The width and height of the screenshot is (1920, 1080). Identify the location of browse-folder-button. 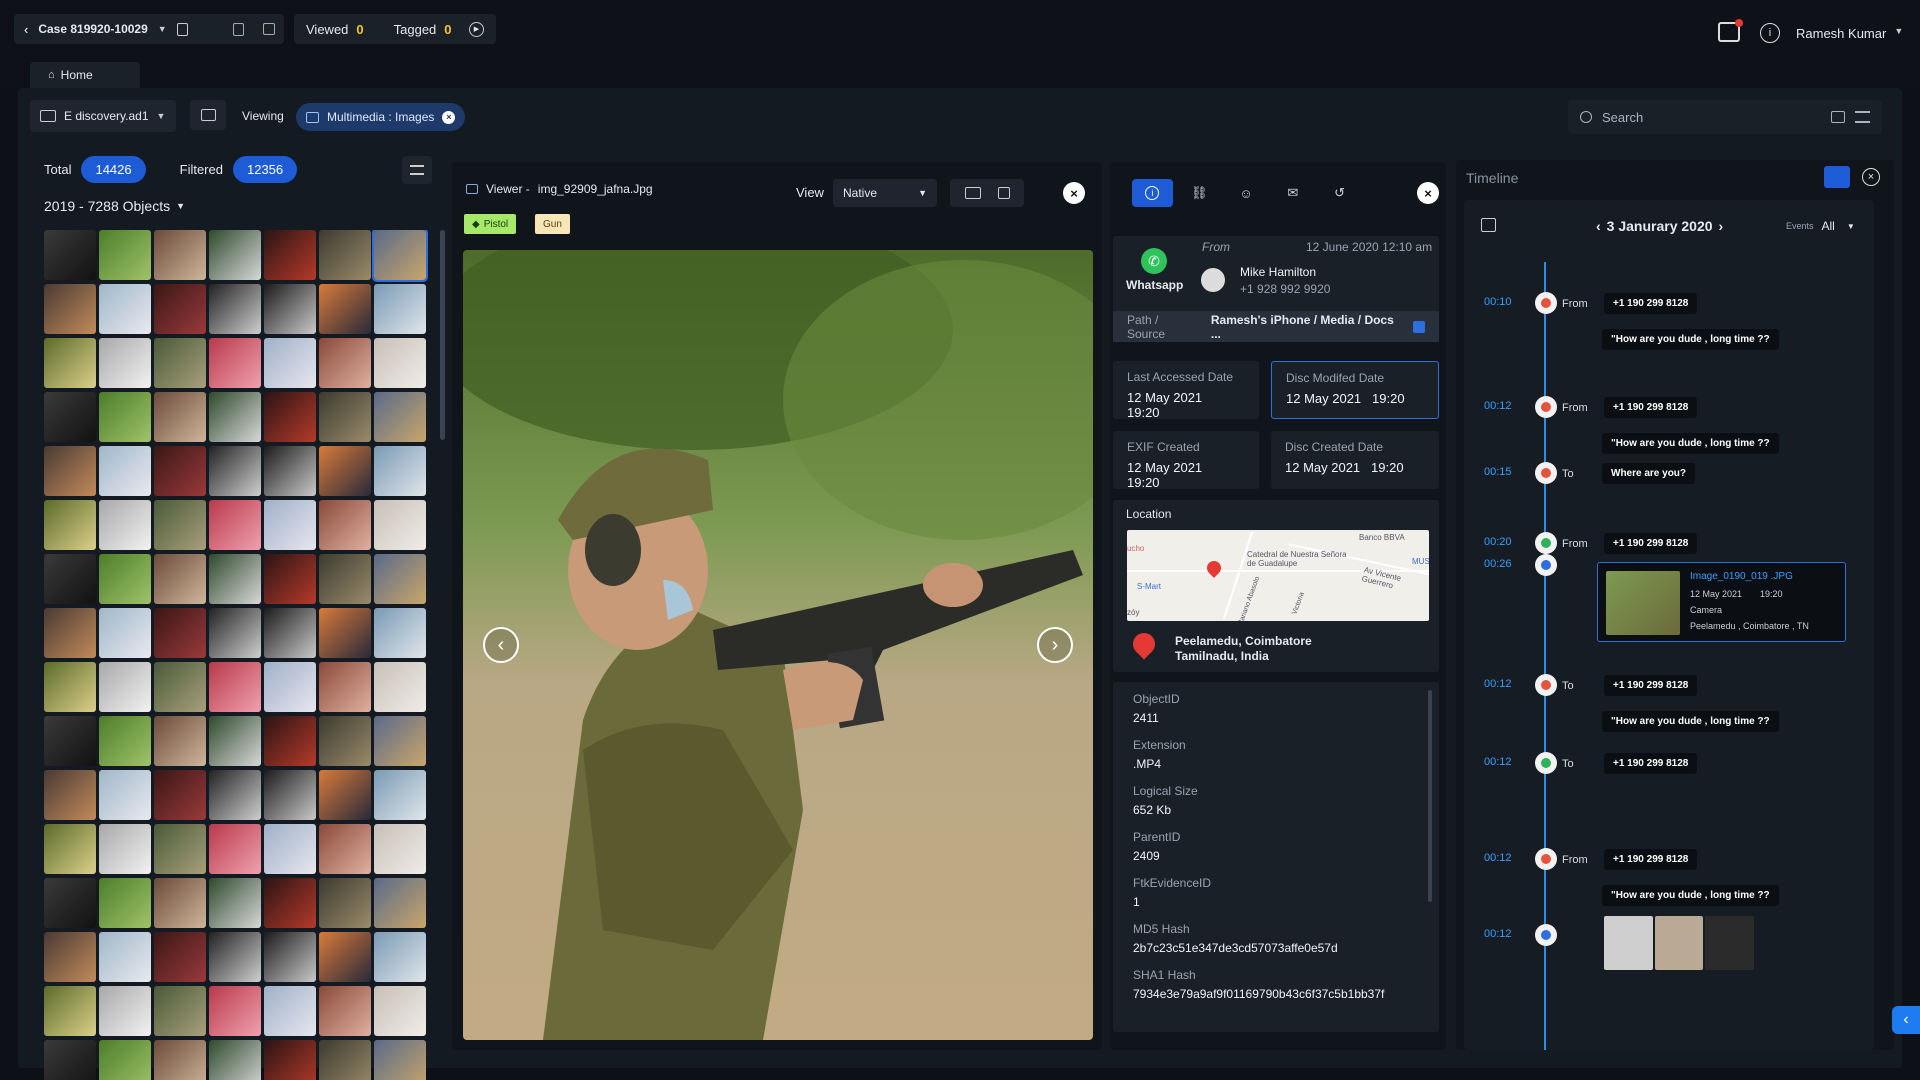
(208, 115).